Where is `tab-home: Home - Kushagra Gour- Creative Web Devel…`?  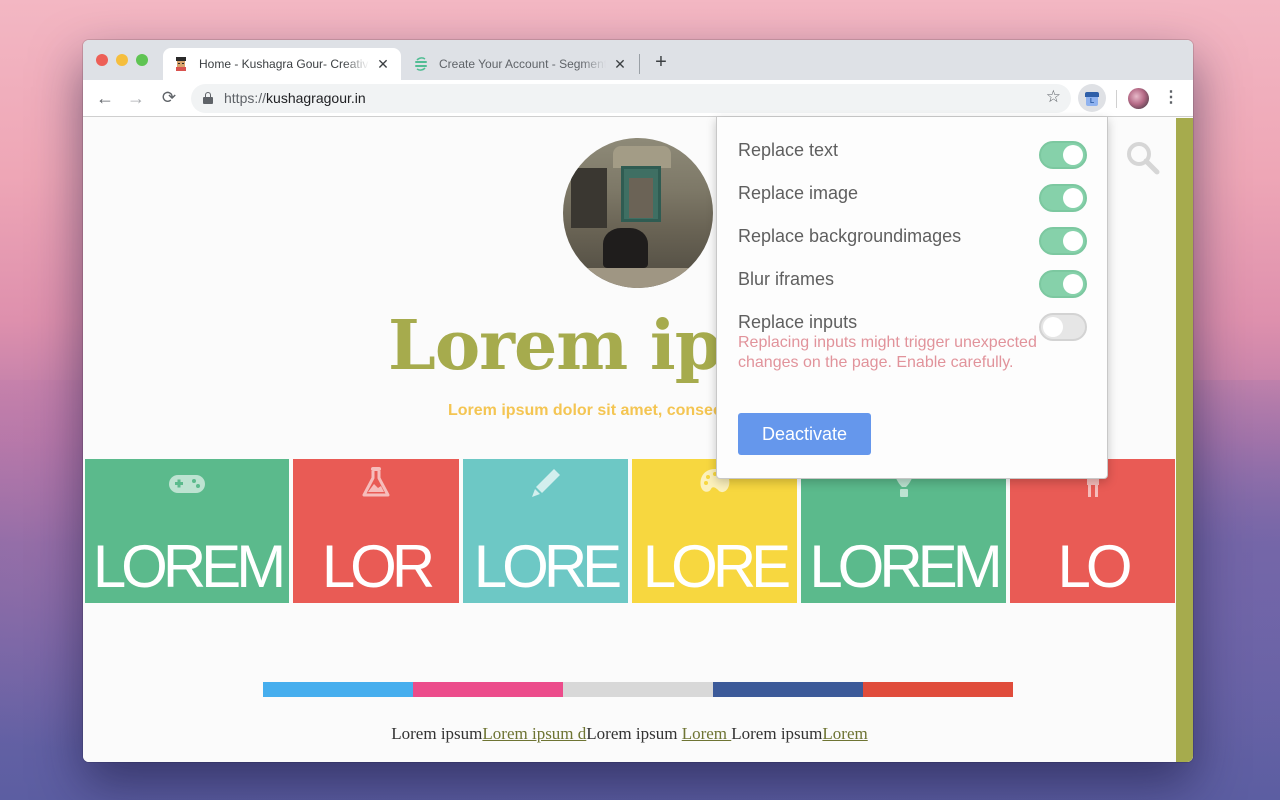
tab-home: Home - Kushagra Gour- Creative Web Devel… is located at coordinates (282, 64).